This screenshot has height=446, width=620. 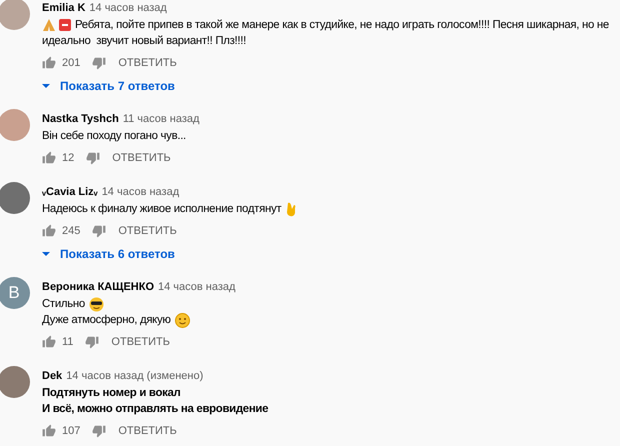 What do you see at coordinates (68, 342) in the screenshot?
I see `like-count: 11` at bounding box center [68, 342].